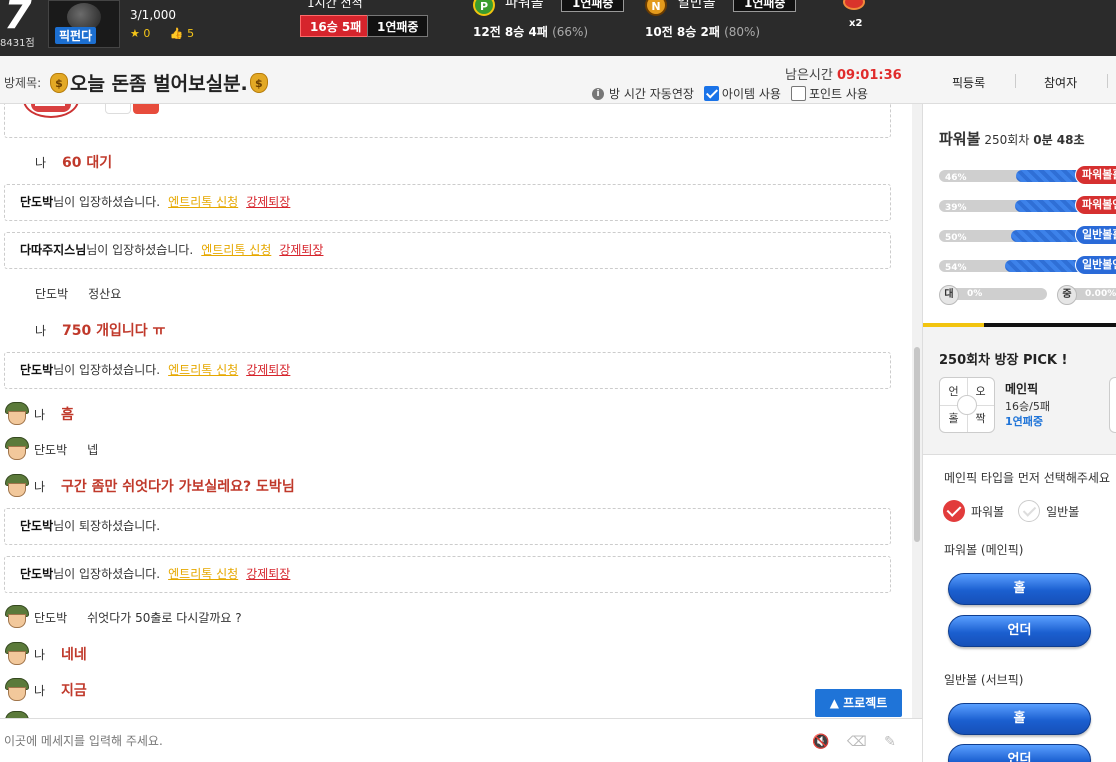  I want to click on stat-bar-powerball-under: 39% 파워볼언더, so click(1027, 205).